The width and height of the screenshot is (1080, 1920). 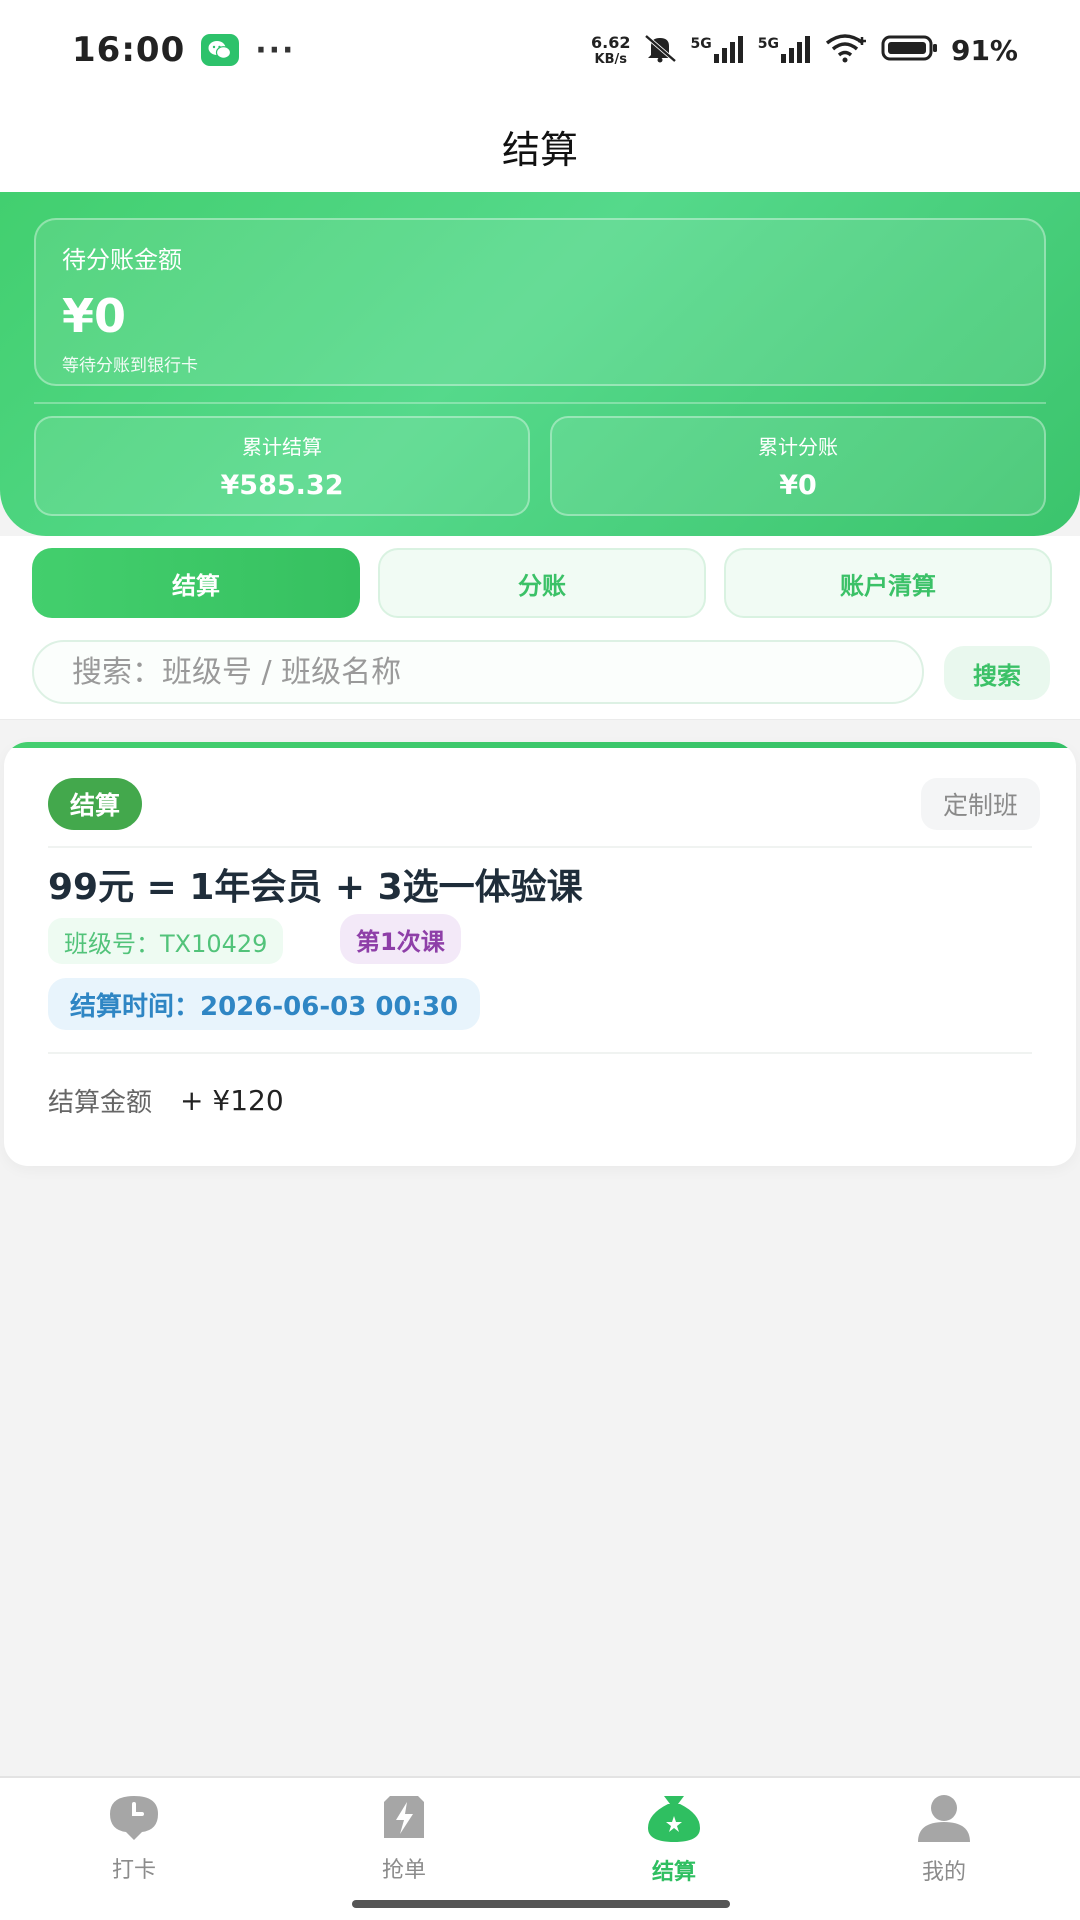 I want to click on pending-amount: ¥0, so click(x=94, y=316).